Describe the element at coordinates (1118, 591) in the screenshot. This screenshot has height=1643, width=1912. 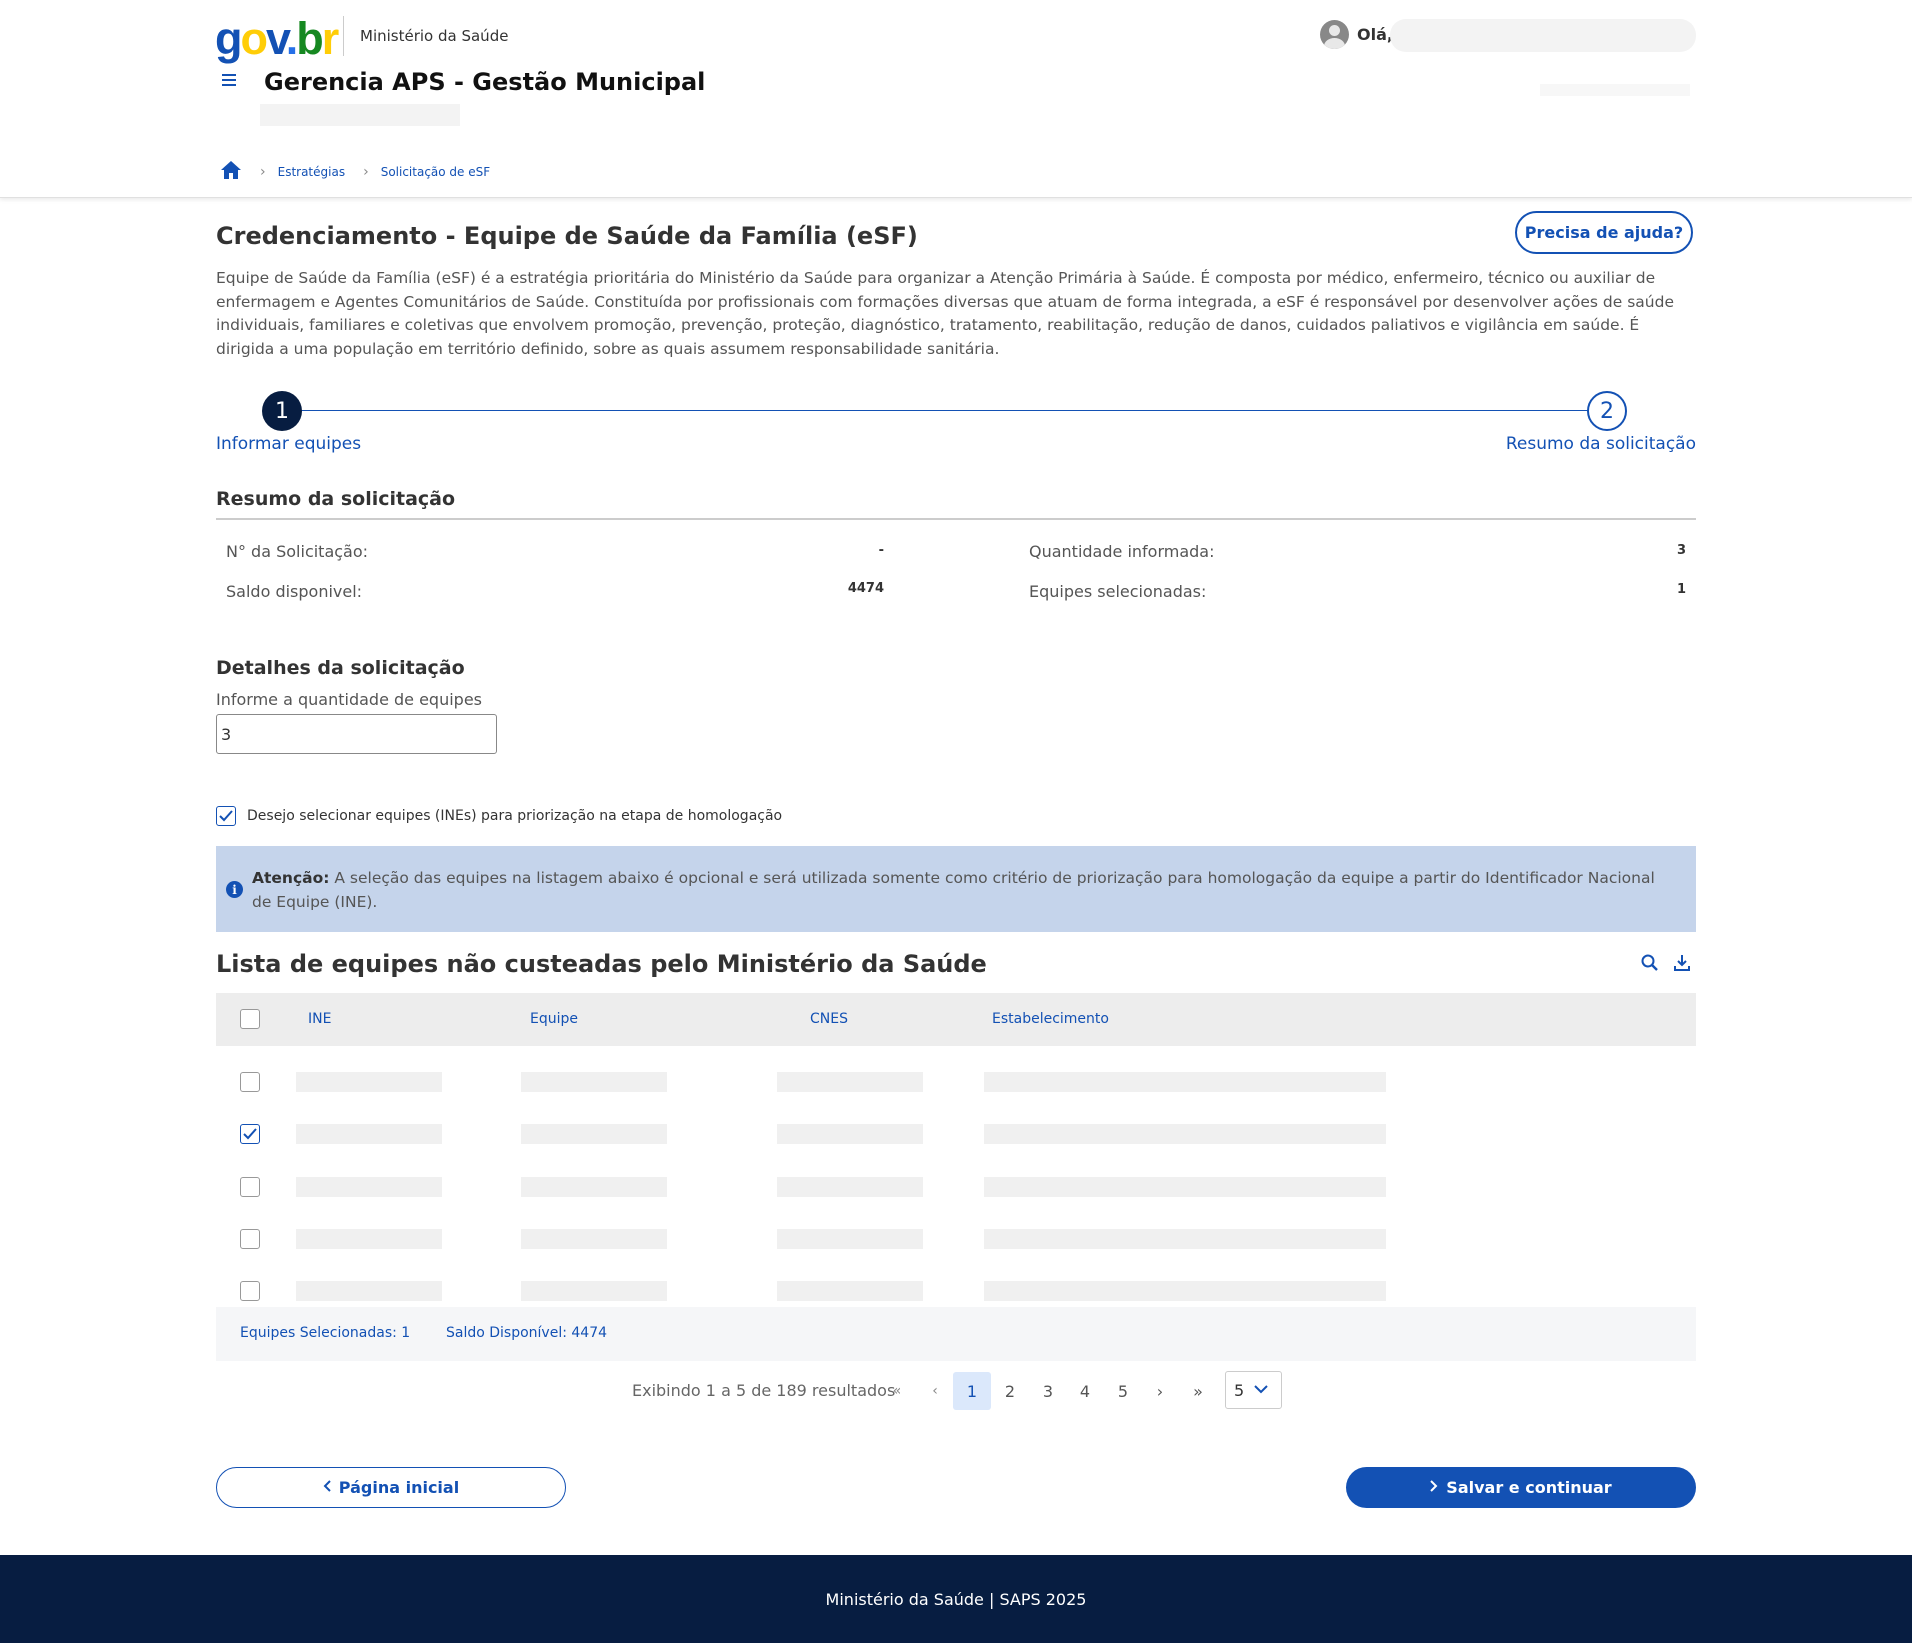
I see `selected-label: Equipes selecionadas:` at that location.